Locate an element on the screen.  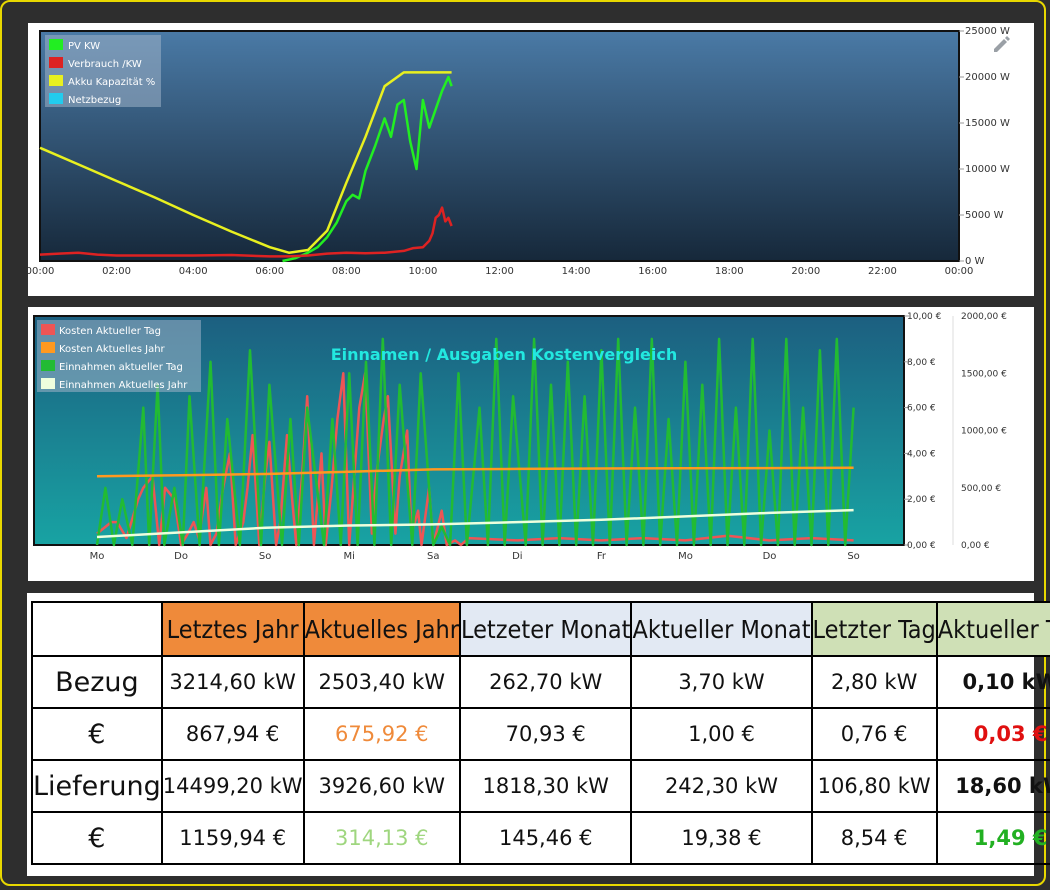
legend-label-einnahmen-aktuelles-jahr: Einnahmen Aktuelles Jahr is located at coordinates (123, 385).